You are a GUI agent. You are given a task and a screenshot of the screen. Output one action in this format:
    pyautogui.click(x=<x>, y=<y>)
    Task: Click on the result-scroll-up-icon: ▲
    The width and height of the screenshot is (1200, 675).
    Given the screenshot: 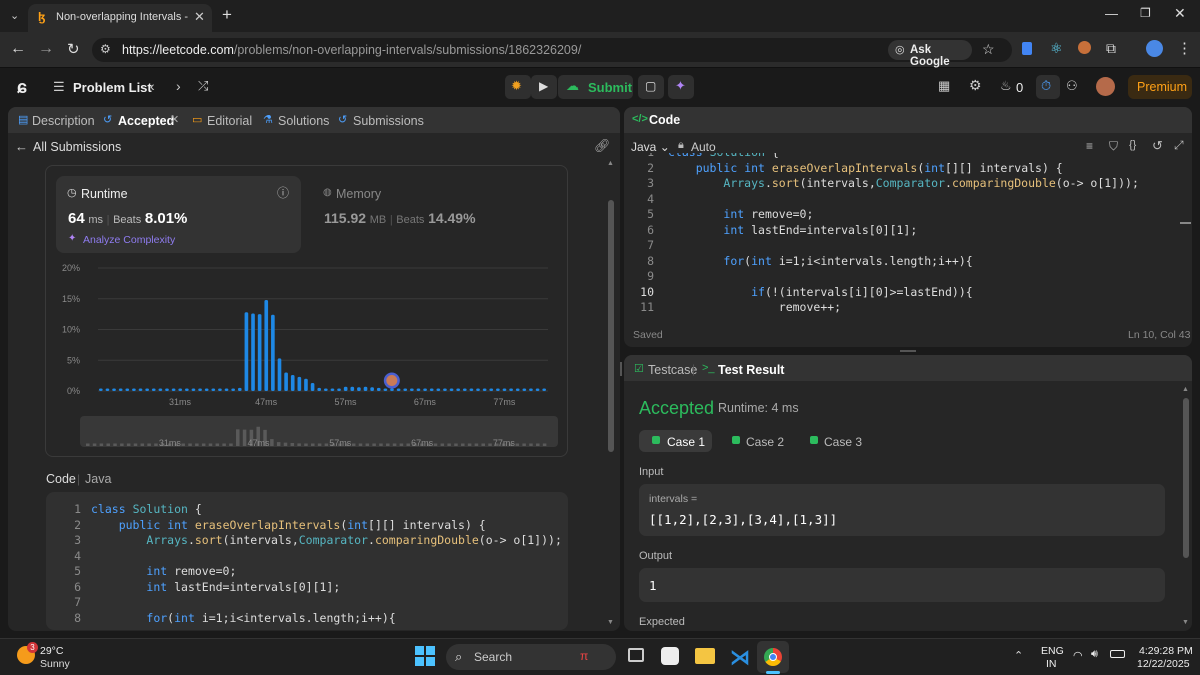 What is the action you would take?
    pyautogui.click(x=1185, y=389)
    